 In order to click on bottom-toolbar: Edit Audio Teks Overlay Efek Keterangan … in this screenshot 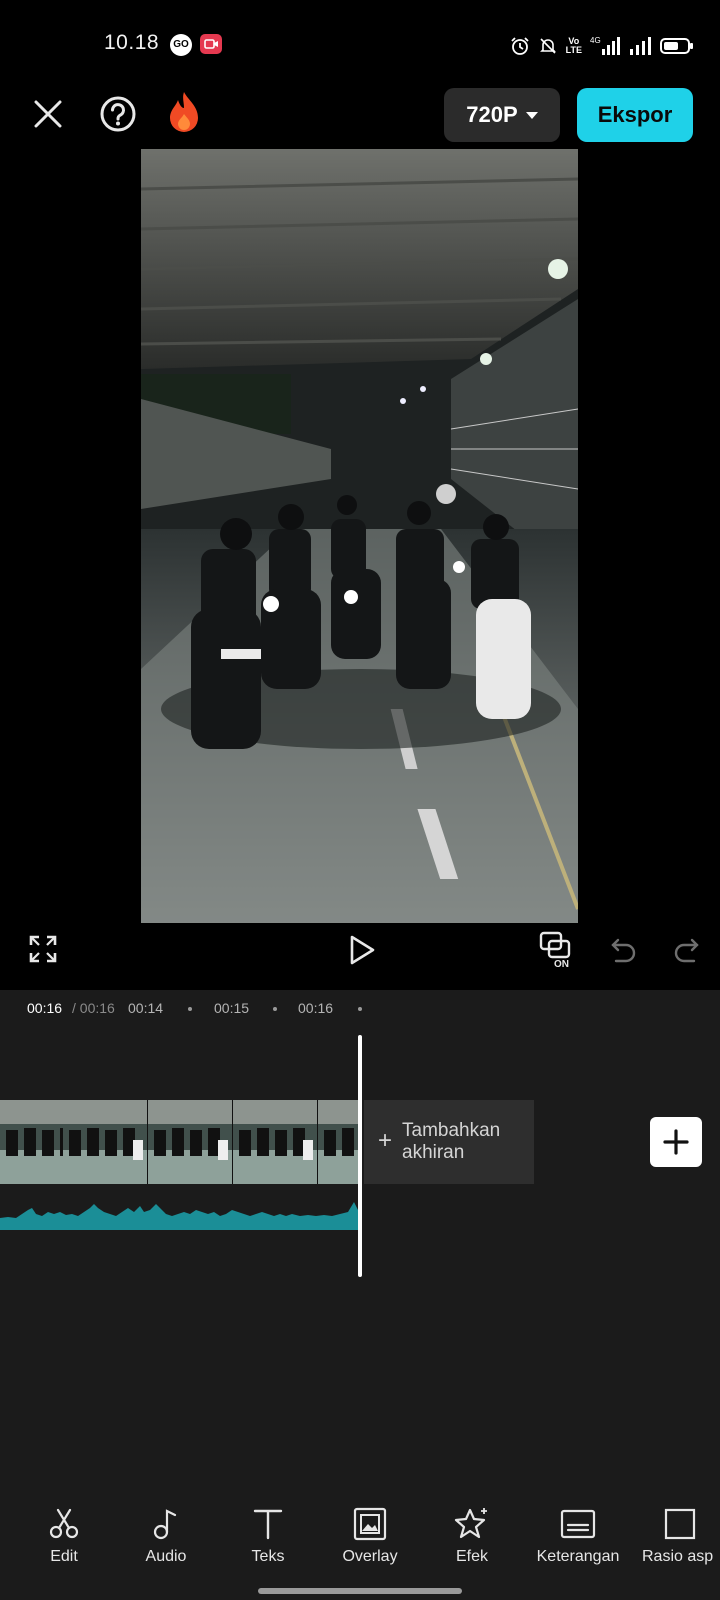, I will do `click(360, 1545)`.